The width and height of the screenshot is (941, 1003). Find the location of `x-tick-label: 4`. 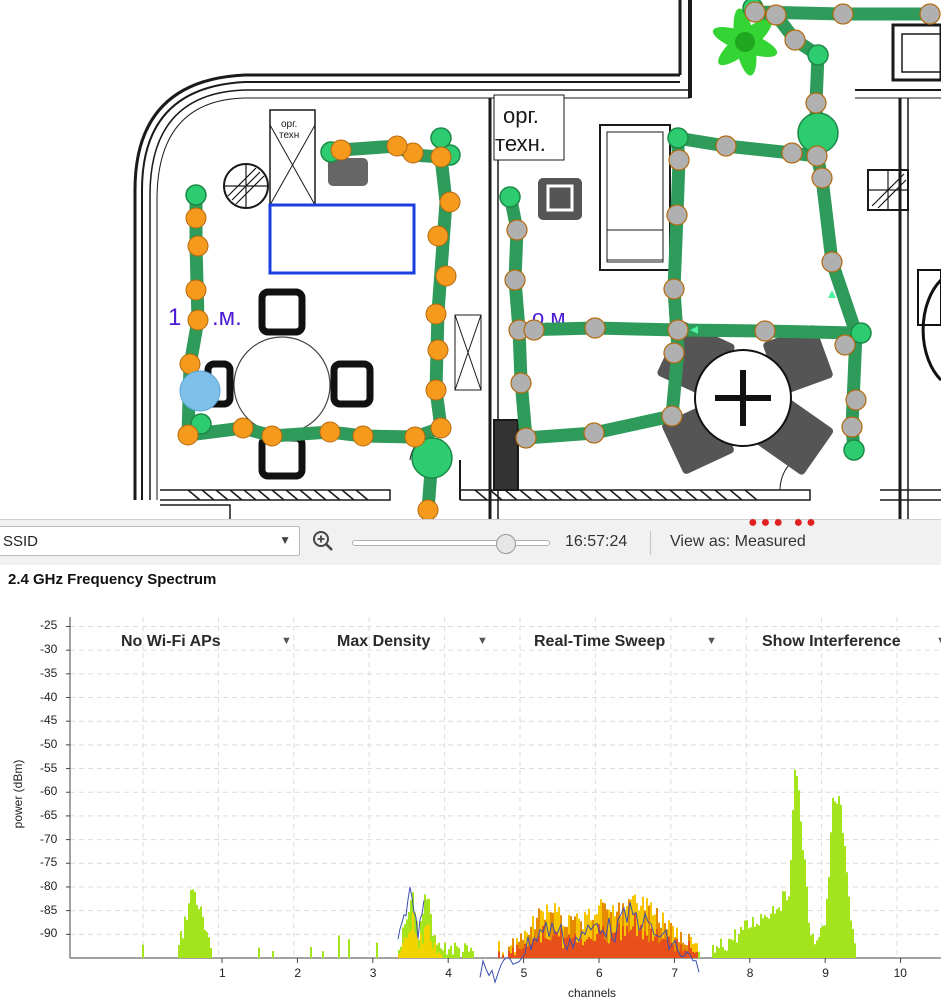

x-tick-label: 4 is located at coordinates (448, 973).